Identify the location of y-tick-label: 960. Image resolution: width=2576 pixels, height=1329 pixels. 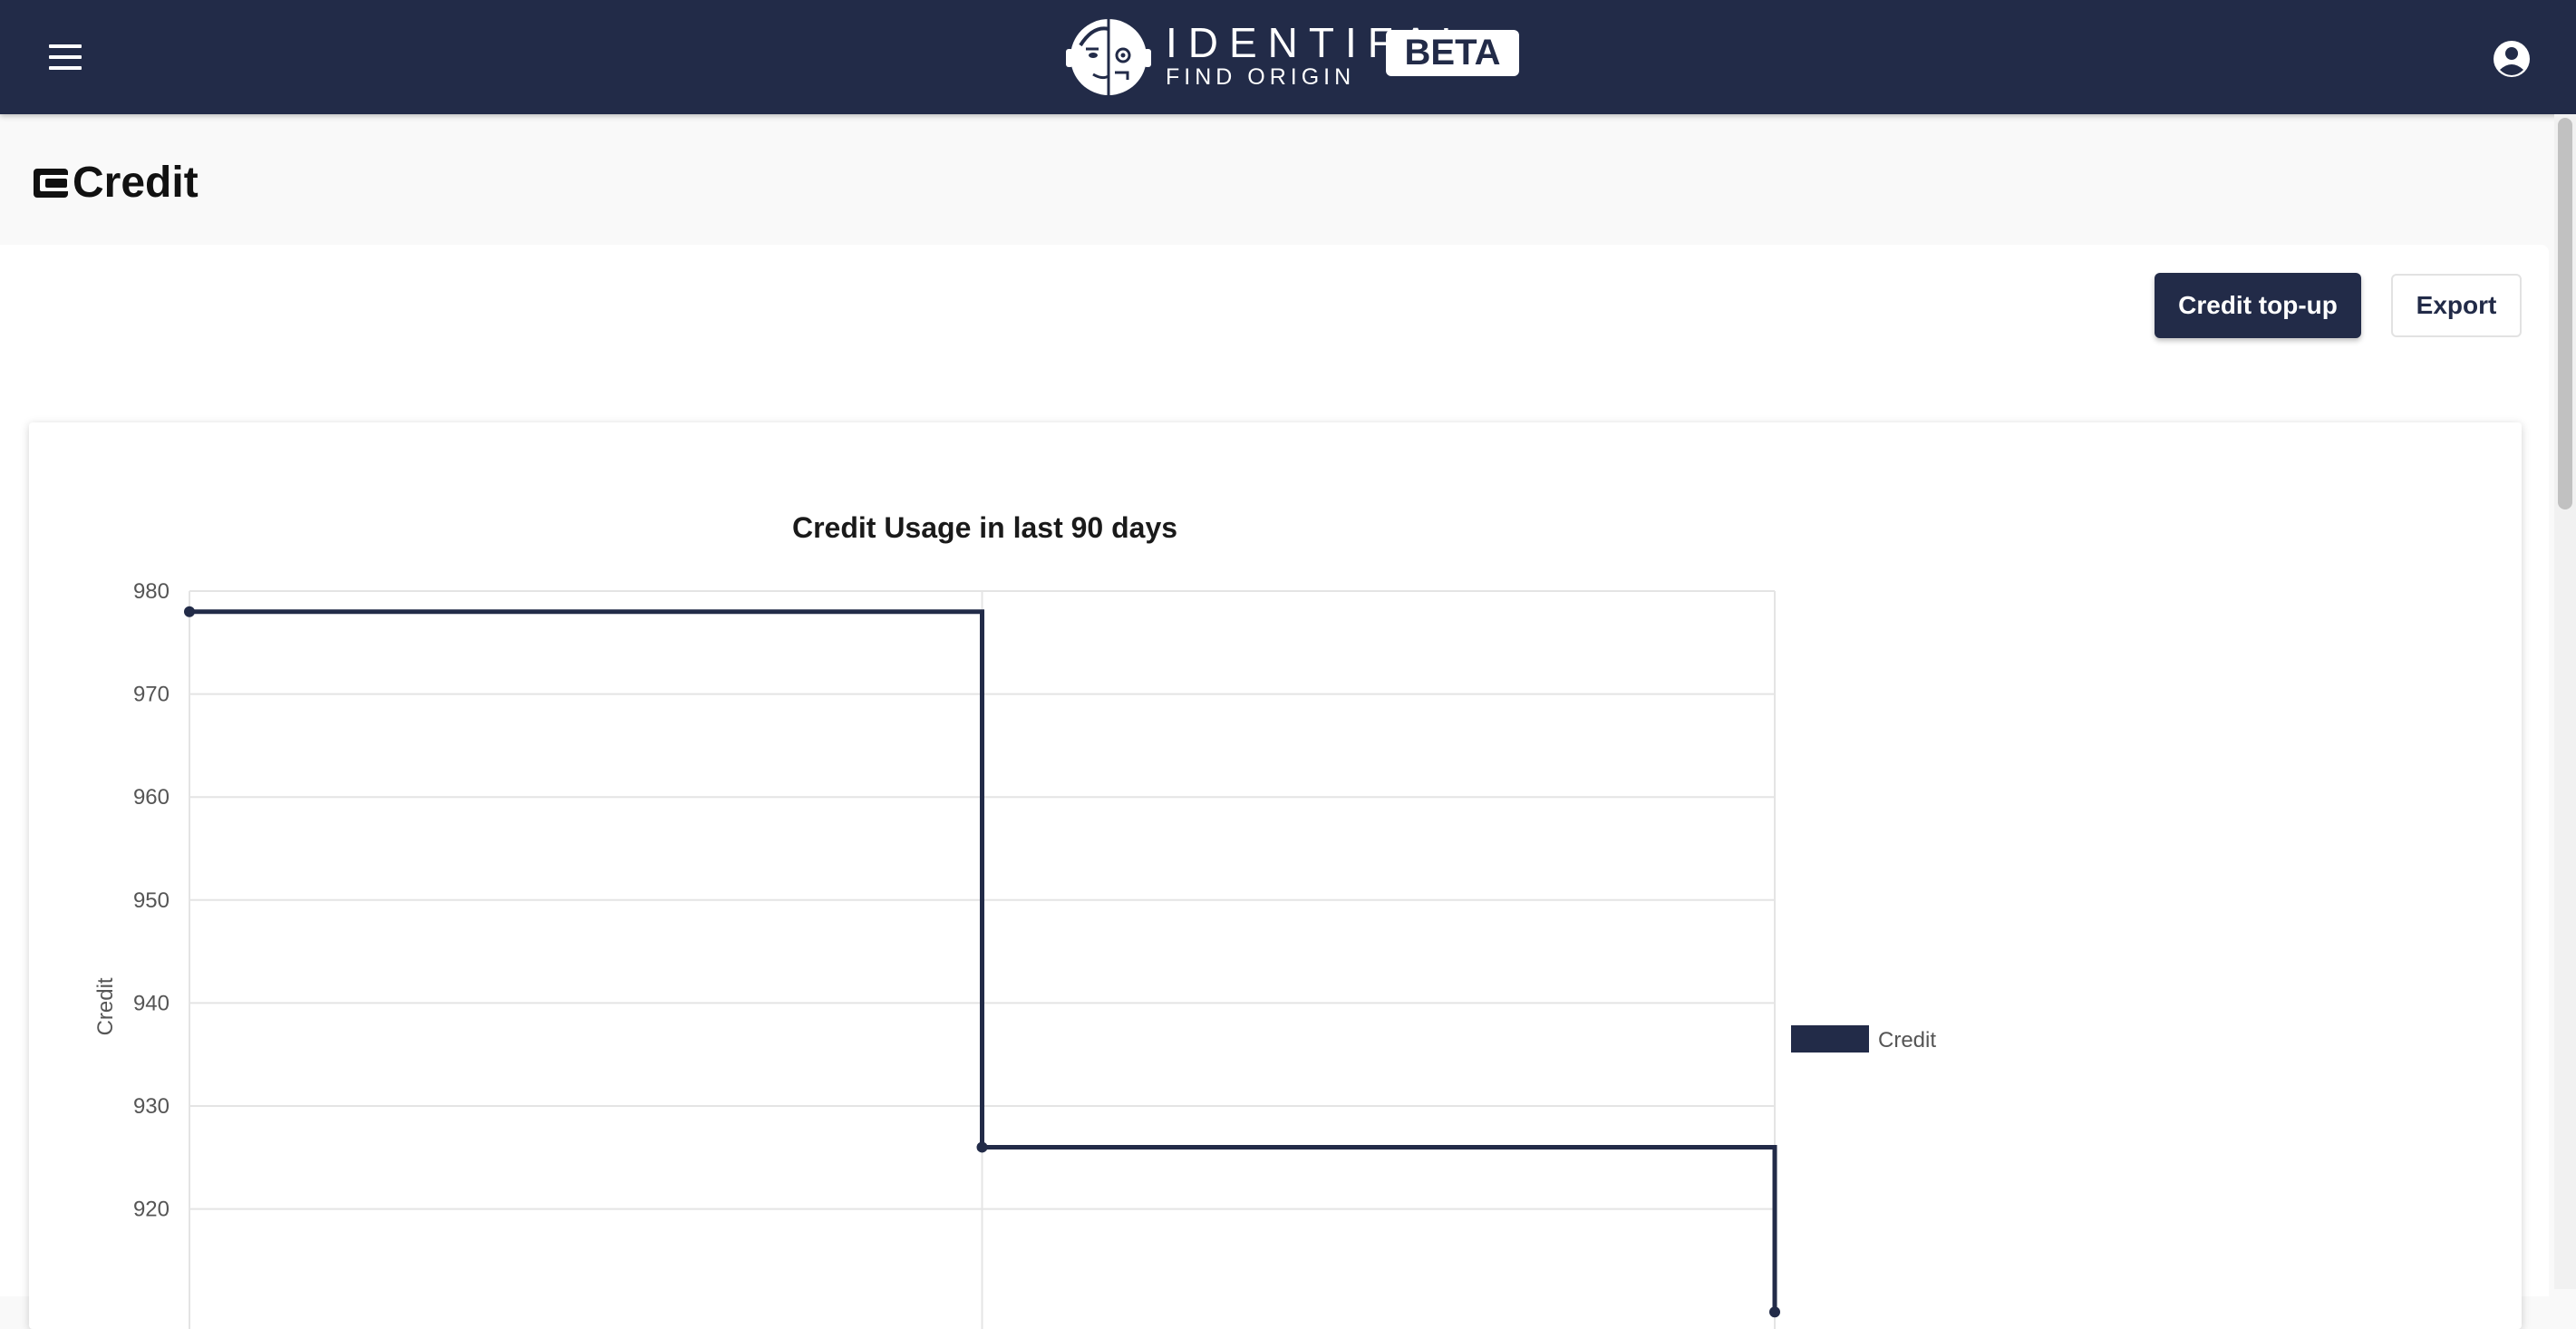
(151, 797).